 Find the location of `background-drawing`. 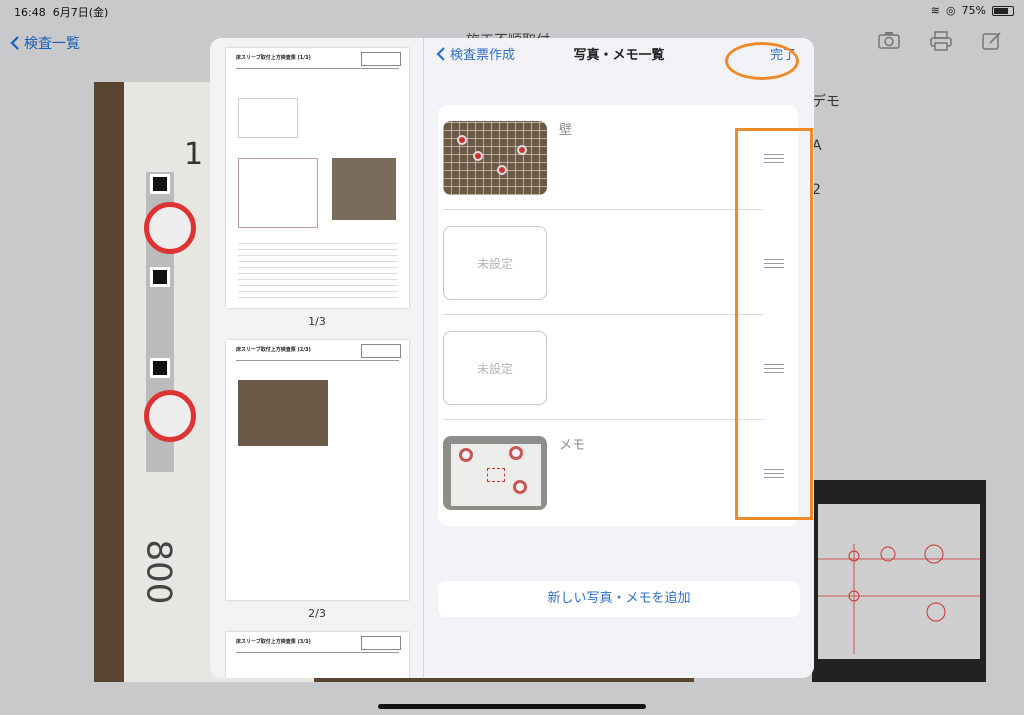

background-drawing is located at coordinates (899, 581).